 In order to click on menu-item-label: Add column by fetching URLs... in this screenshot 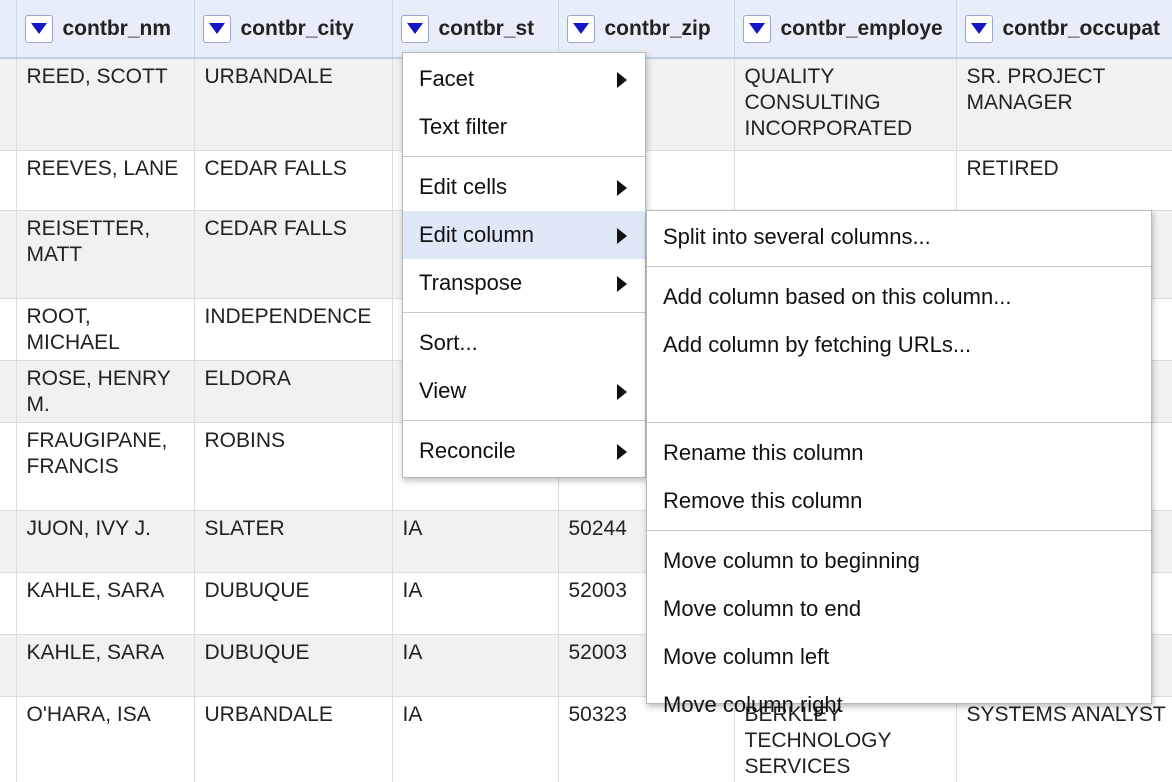, I will do `click(817, 344)`.